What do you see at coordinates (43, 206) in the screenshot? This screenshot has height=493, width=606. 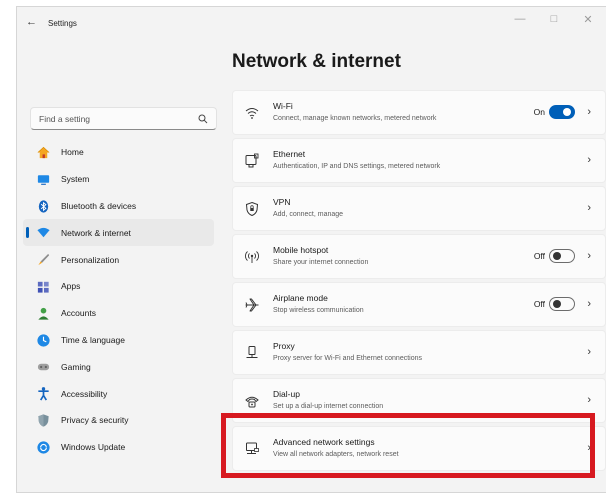 I see `bluetooth-icon` at bounding box center [43, 206].